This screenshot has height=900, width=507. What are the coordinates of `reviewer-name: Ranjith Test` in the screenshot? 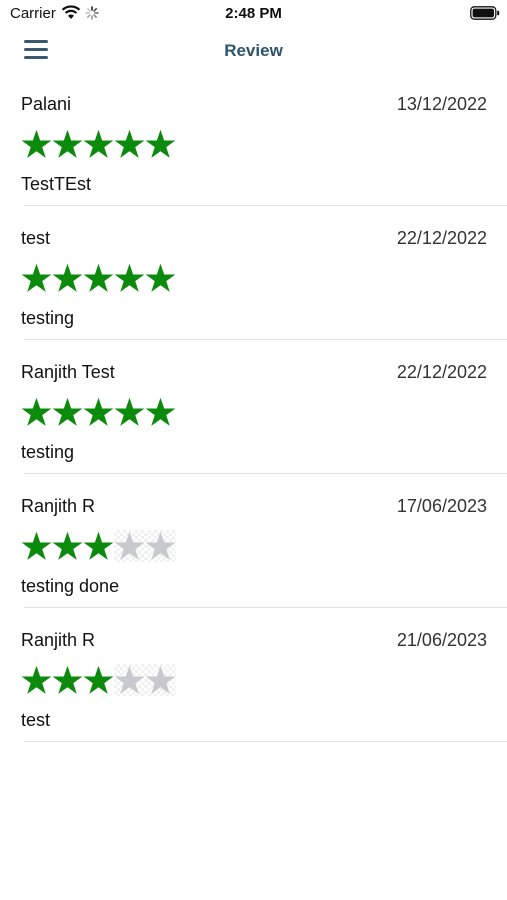 It's located at (68, 372).